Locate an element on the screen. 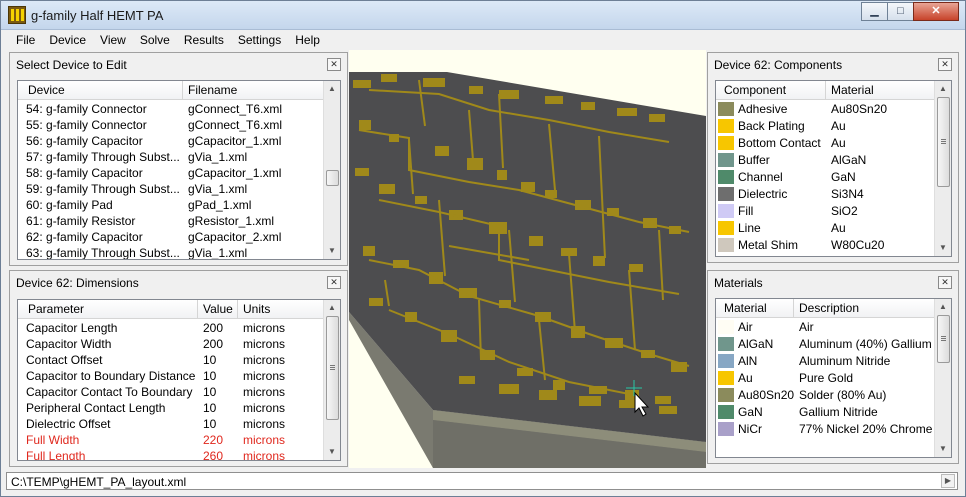 The image size is (966, 497). table-row: Dielectric Si3N4 is located at coordinates (825, 194).